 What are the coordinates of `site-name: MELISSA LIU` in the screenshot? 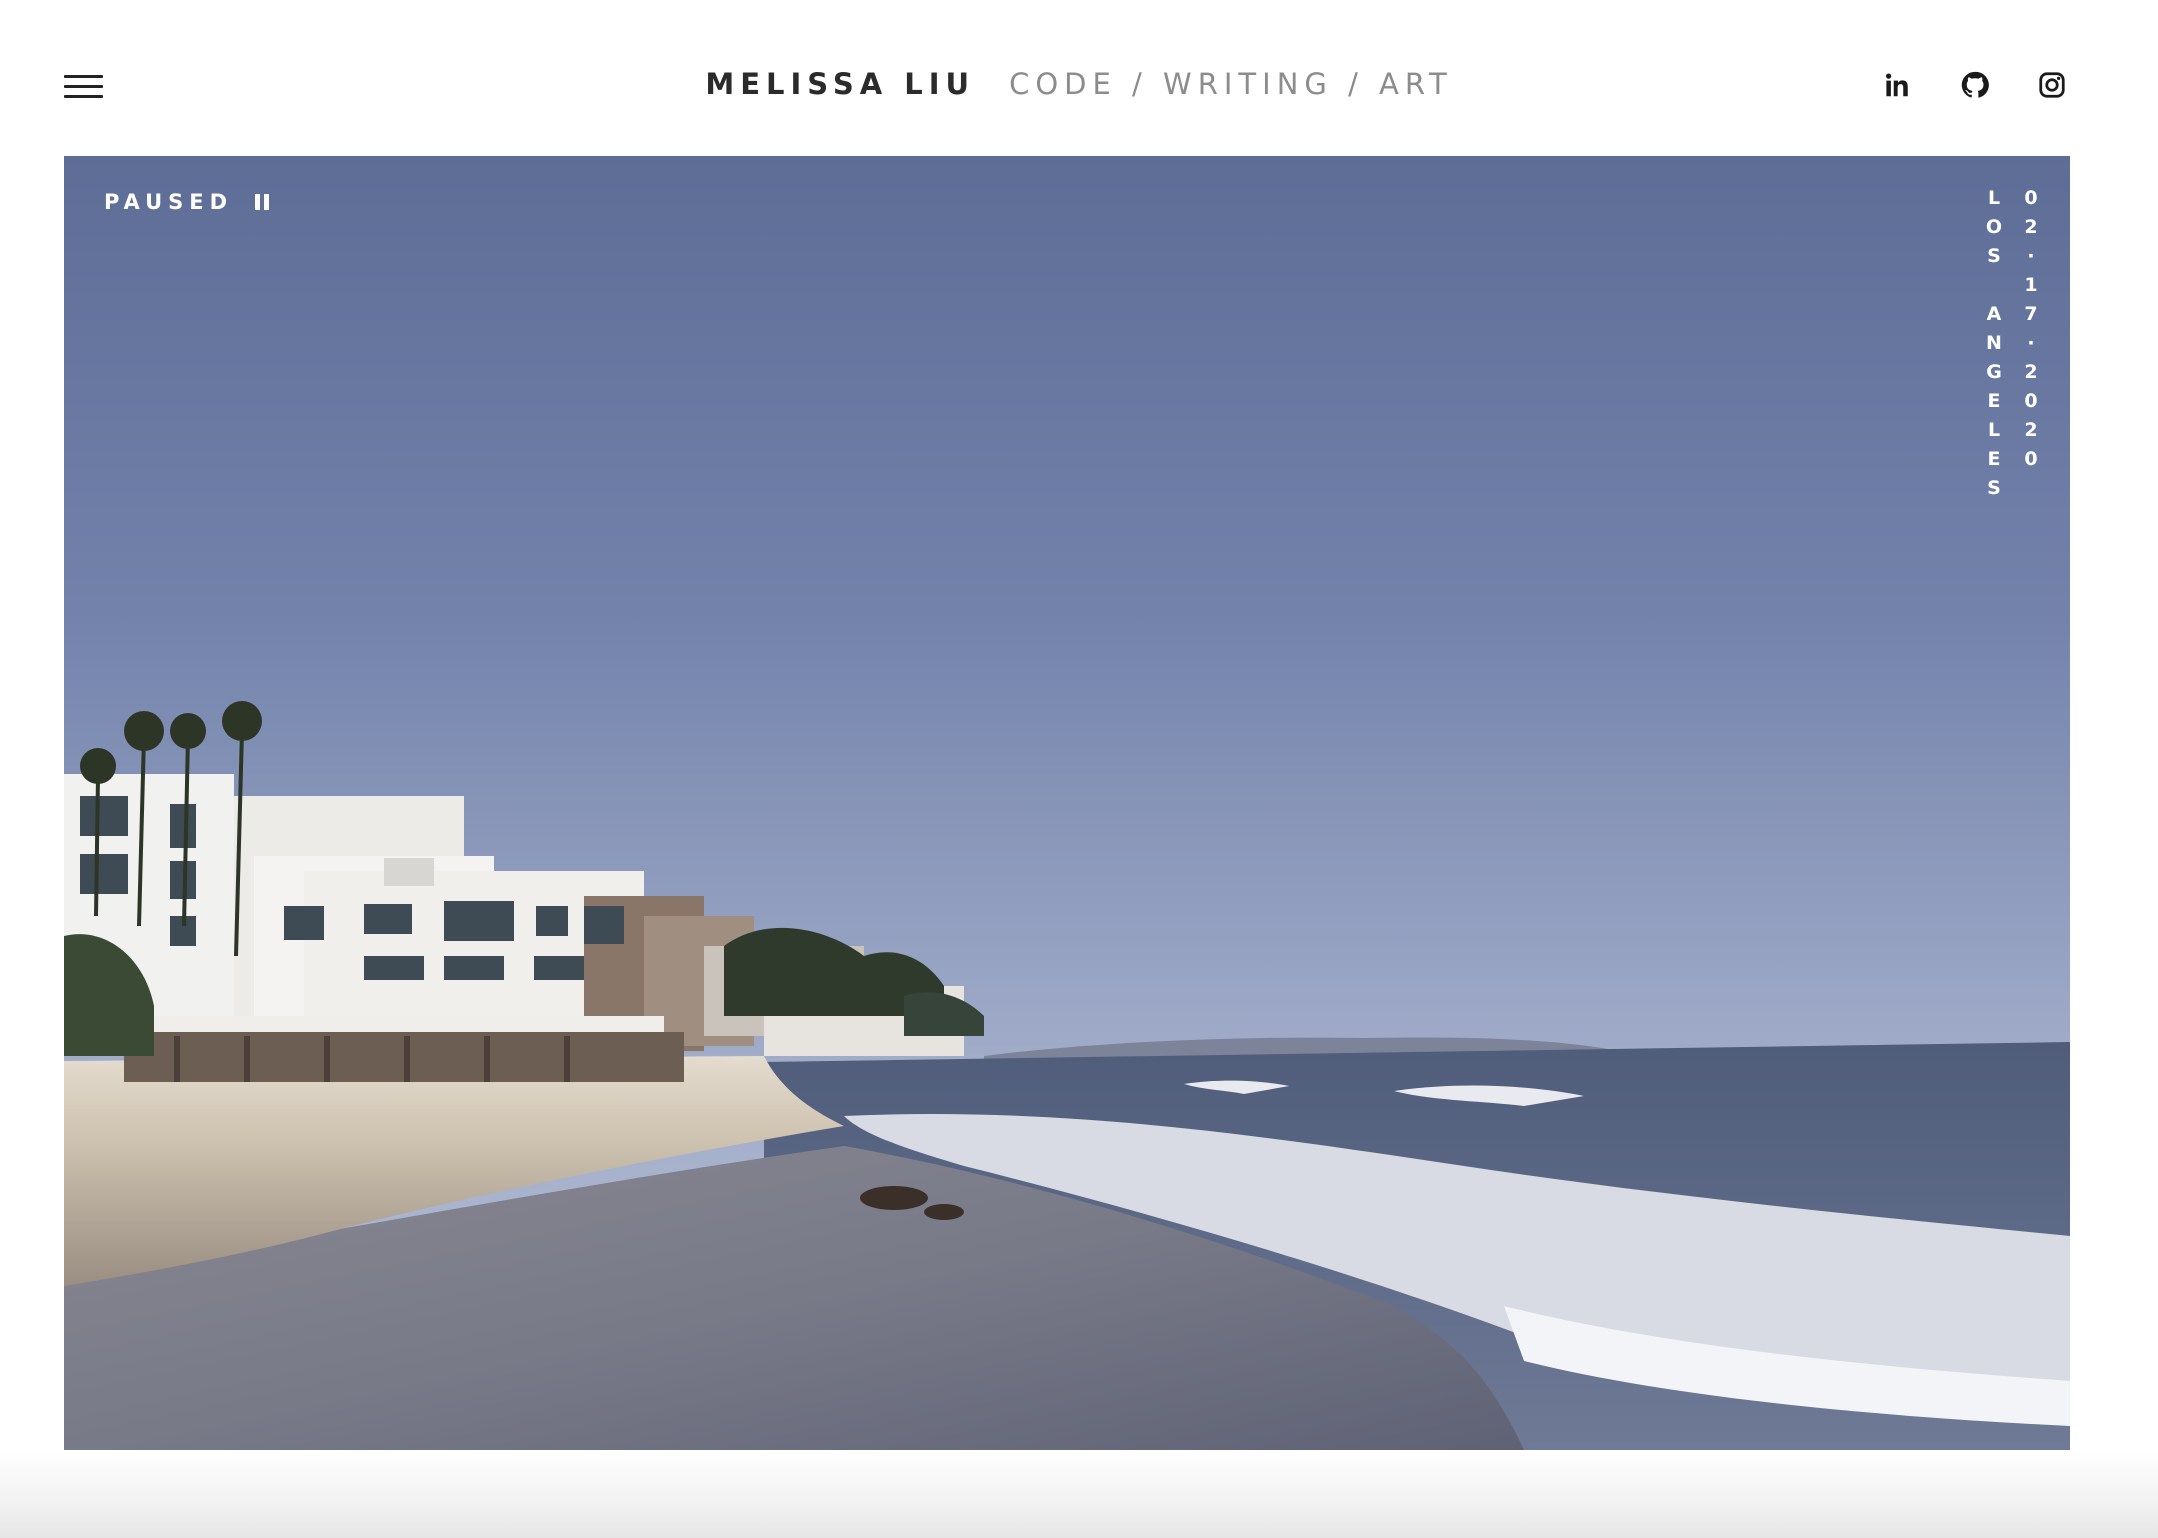 It's located at (840, 84).